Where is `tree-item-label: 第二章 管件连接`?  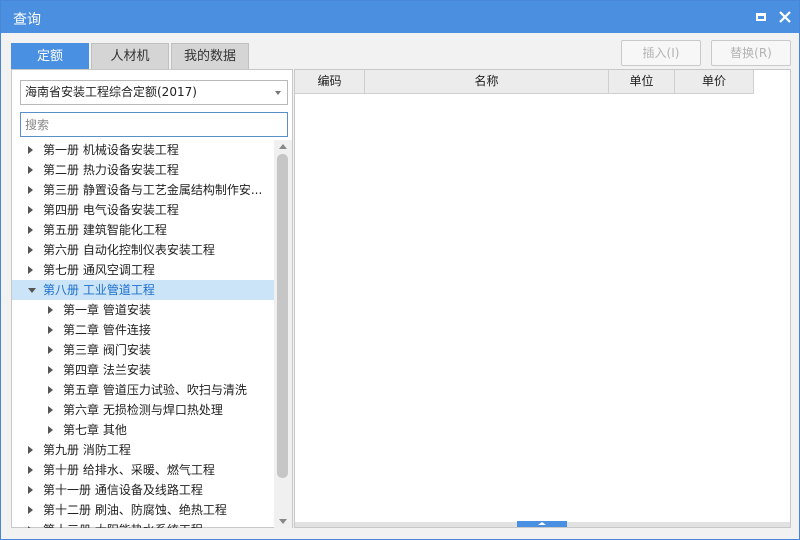 tree-item-label: 第二章 管件连接 is located at coordinates (107, 330).